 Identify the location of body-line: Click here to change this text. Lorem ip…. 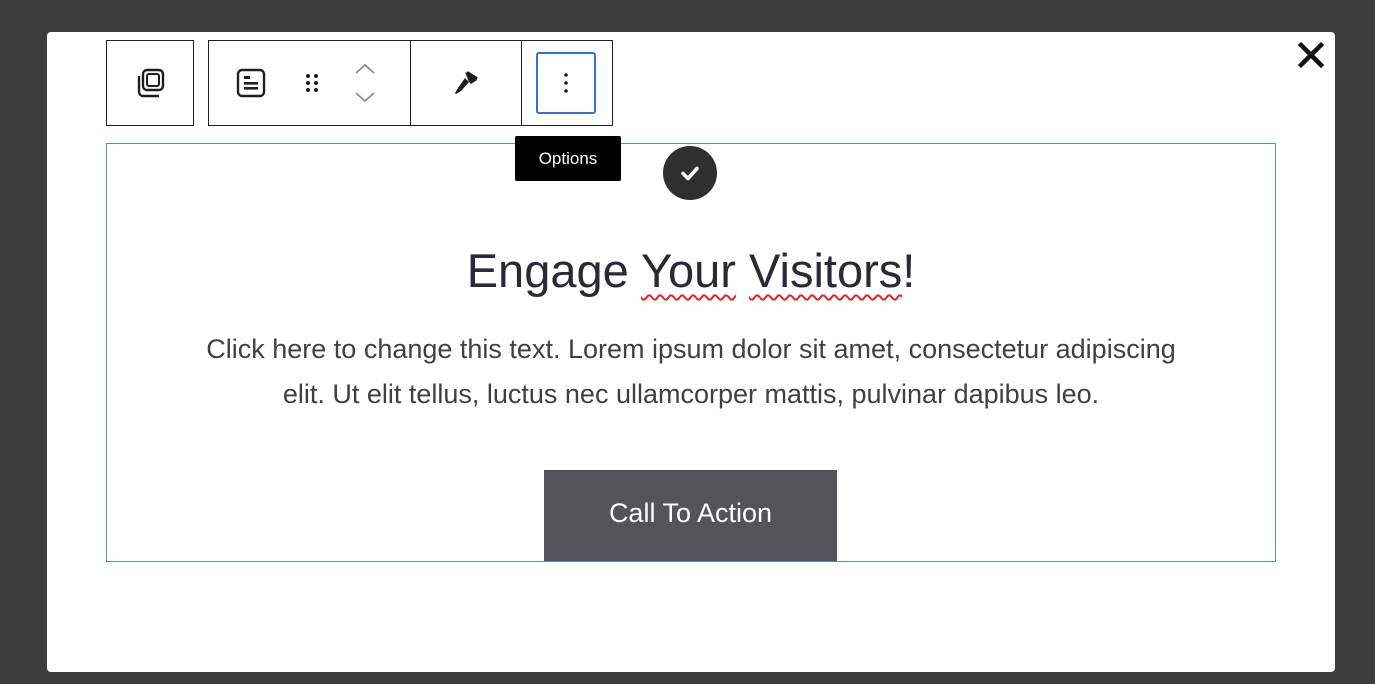
(691, 349).